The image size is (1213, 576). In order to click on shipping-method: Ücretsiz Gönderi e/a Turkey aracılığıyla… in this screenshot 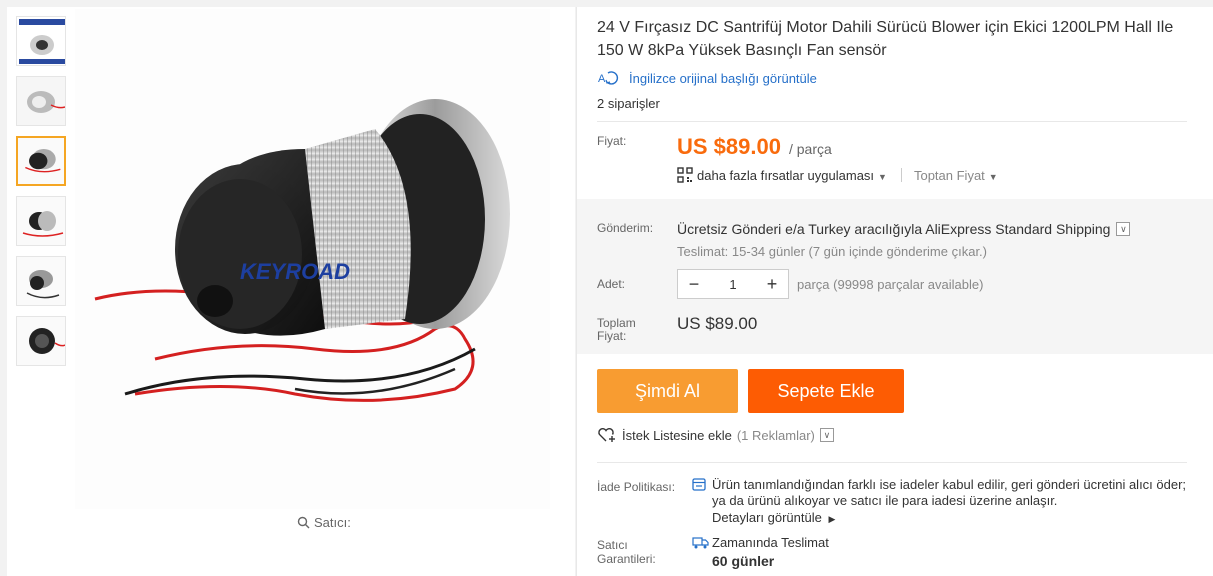, I will do `click(904, 229)`.